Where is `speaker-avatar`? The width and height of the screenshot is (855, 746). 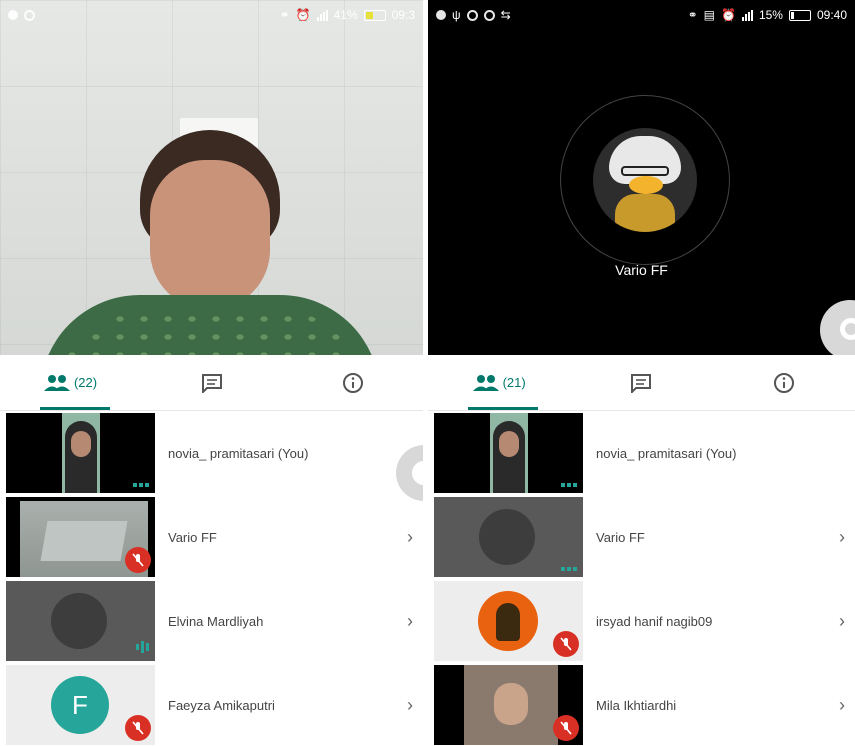
speaker-avatar is located at coordinates (645, 180).